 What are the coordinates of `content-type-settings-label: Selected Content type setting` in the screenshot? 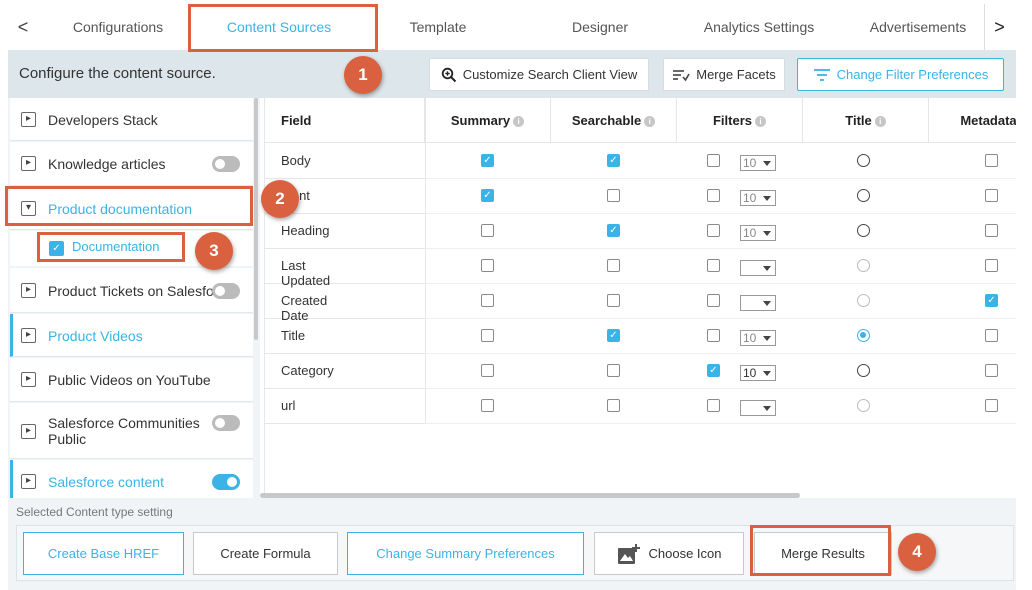 It's located at (94, 512).